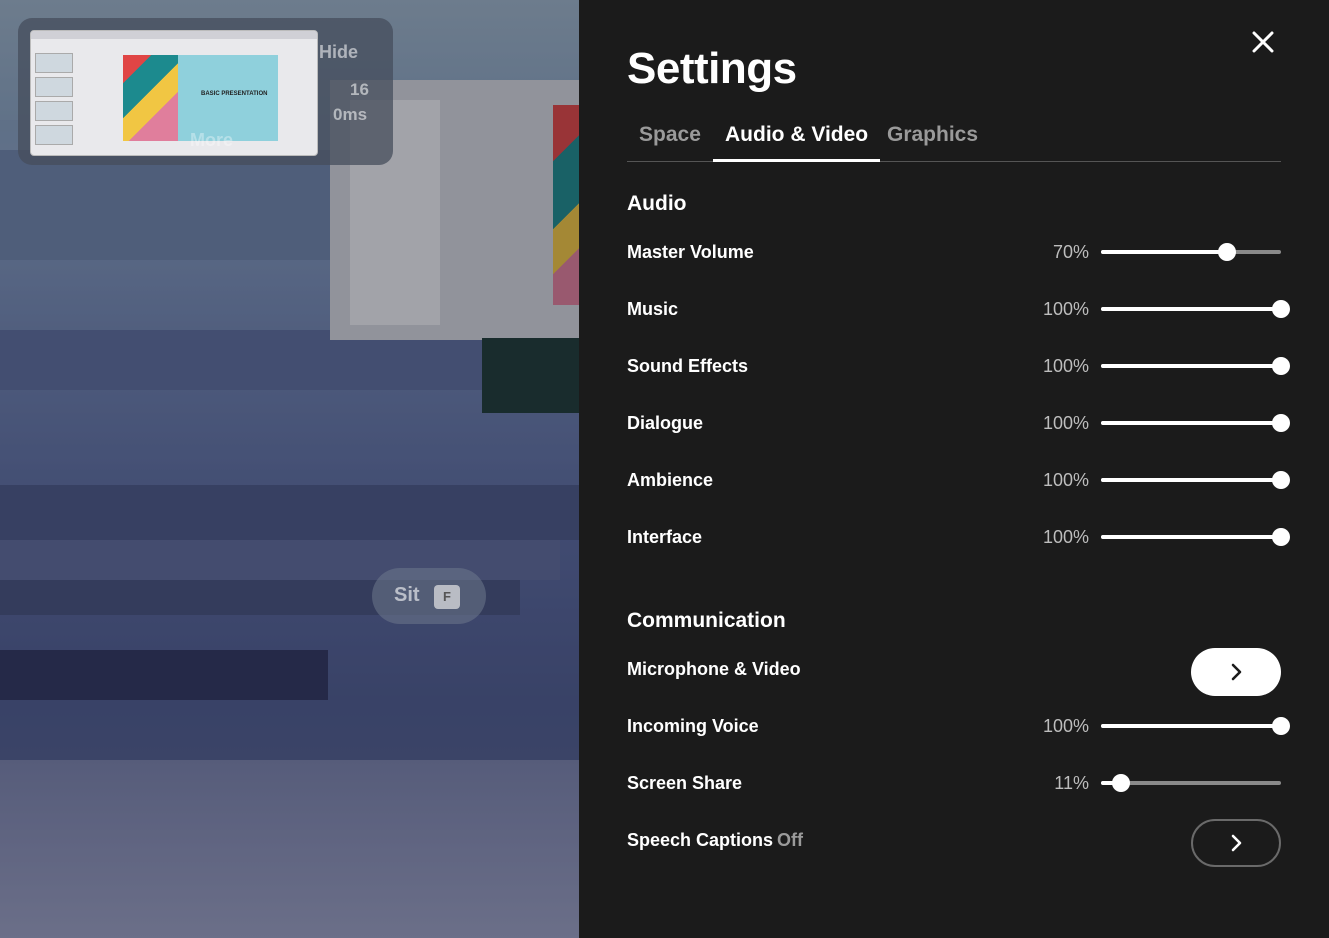 The image size is (1329, 938). Describe the element at coordinates (700, 840) in the screenshot. I see `speech-captions-label: Speech Captions` at that location.